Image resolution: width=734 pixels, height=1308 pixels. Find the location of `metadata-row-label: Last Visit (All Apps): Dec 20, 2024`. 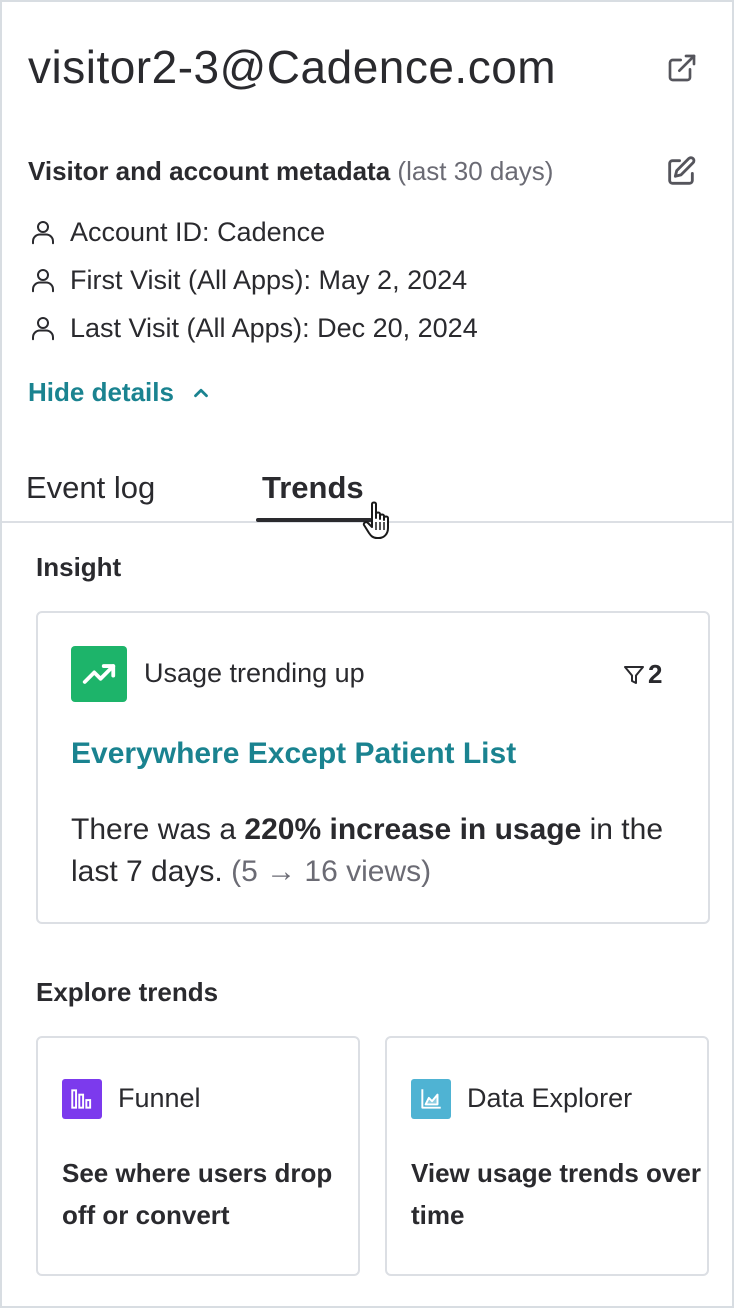

metadata-row-label: Last Visit (All Apps): Dec 20, 2024 is located at coordinates (274, 327).